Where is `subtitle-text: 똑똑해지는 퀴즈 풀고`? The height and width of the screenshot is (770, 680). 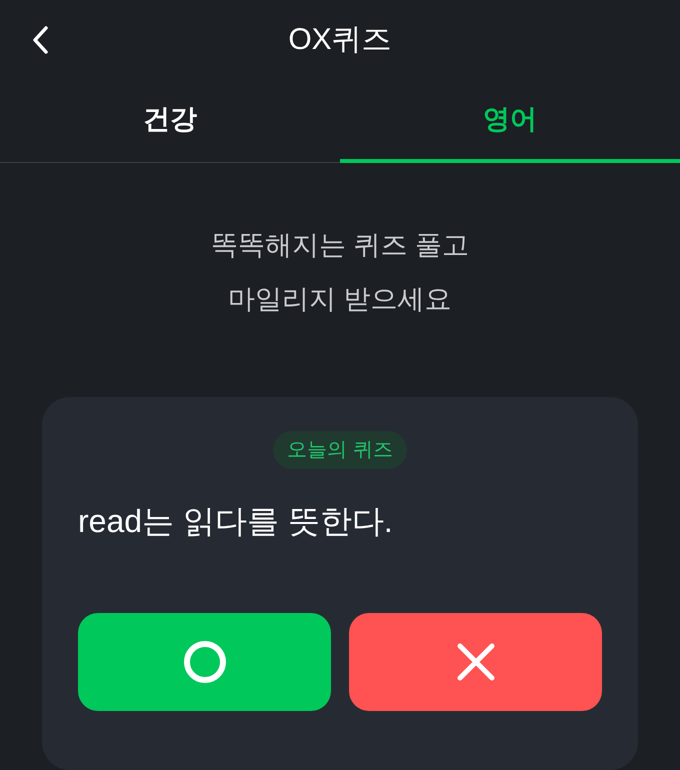 subtitle-text: 똑똑해지는 퀴즈 풀고 is located at coordinates (339, 245).